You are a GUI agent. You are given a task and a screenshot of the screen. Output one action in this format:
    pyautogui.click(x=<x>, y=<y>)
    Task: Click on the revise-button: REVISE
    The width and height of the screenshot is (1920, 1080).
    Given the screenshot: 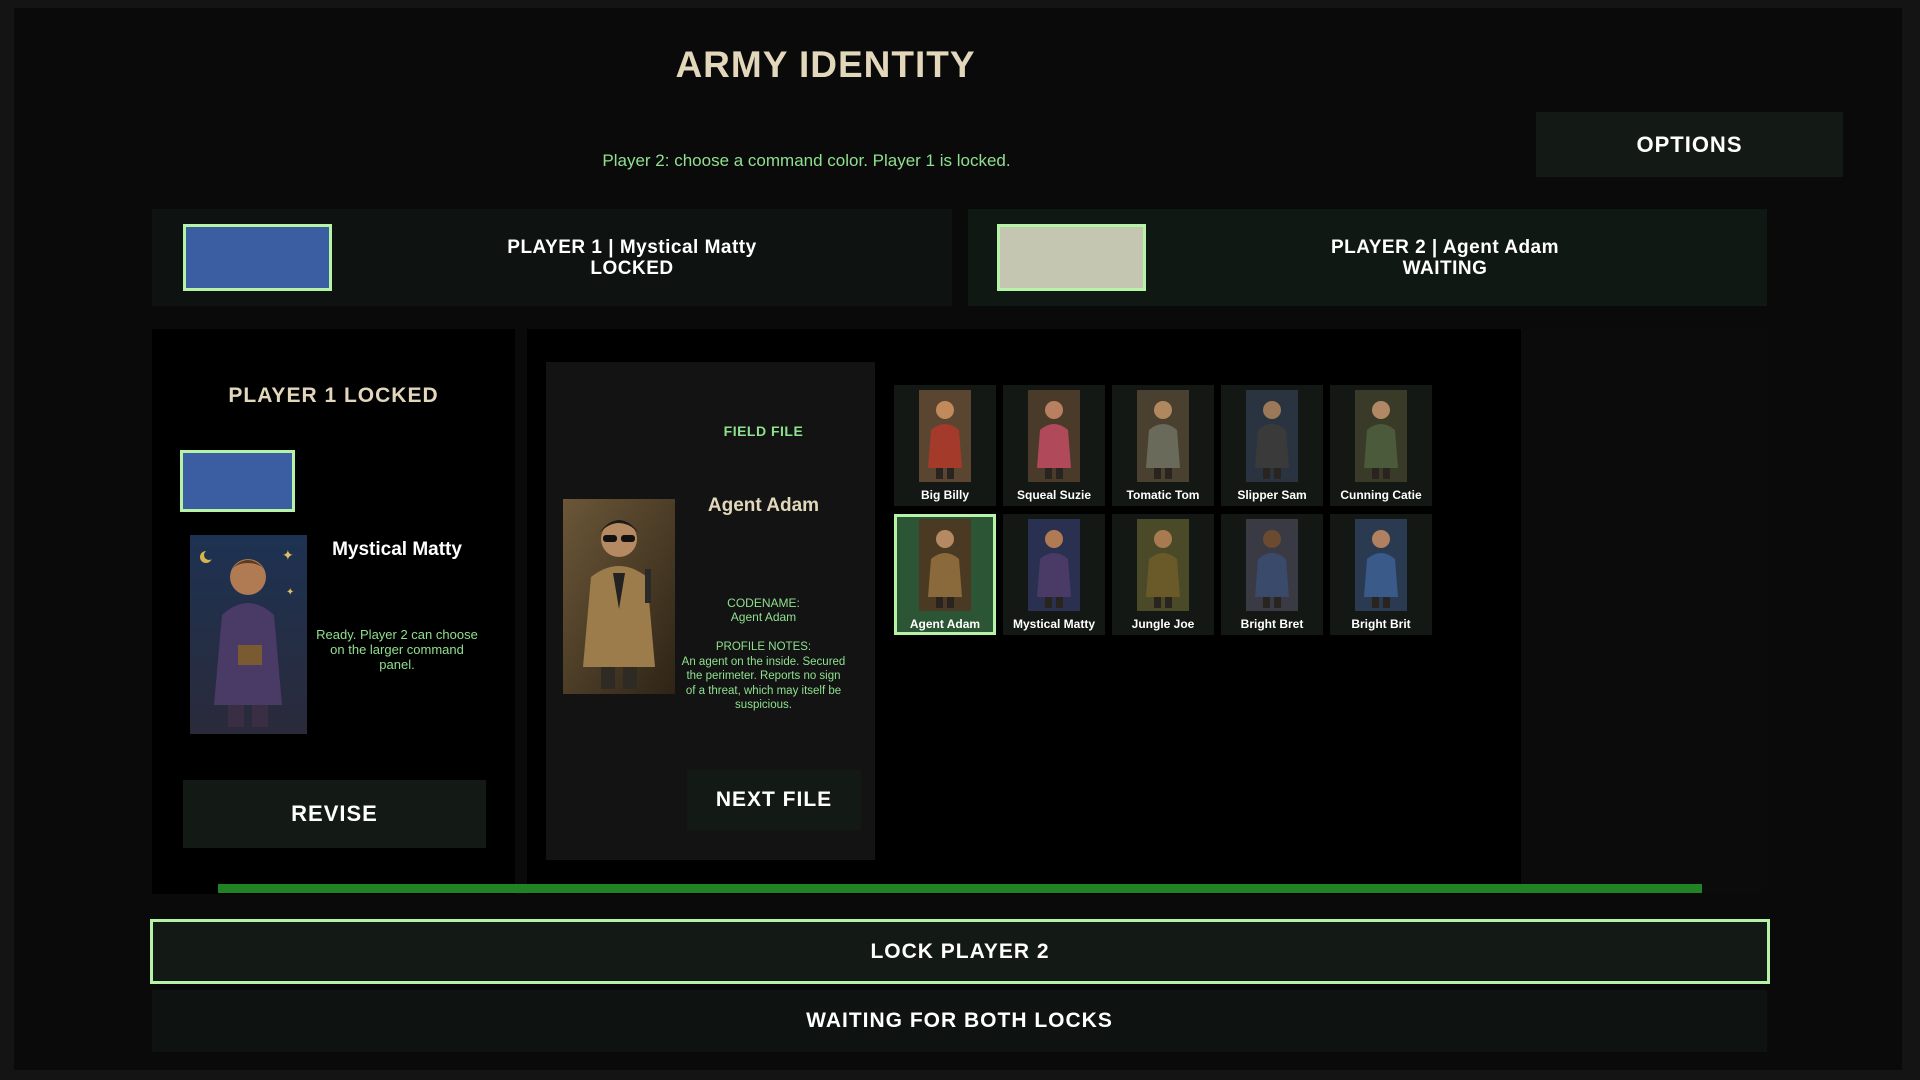 What is the action you would take?
    pyautogui.click(x=334, y=814)
    